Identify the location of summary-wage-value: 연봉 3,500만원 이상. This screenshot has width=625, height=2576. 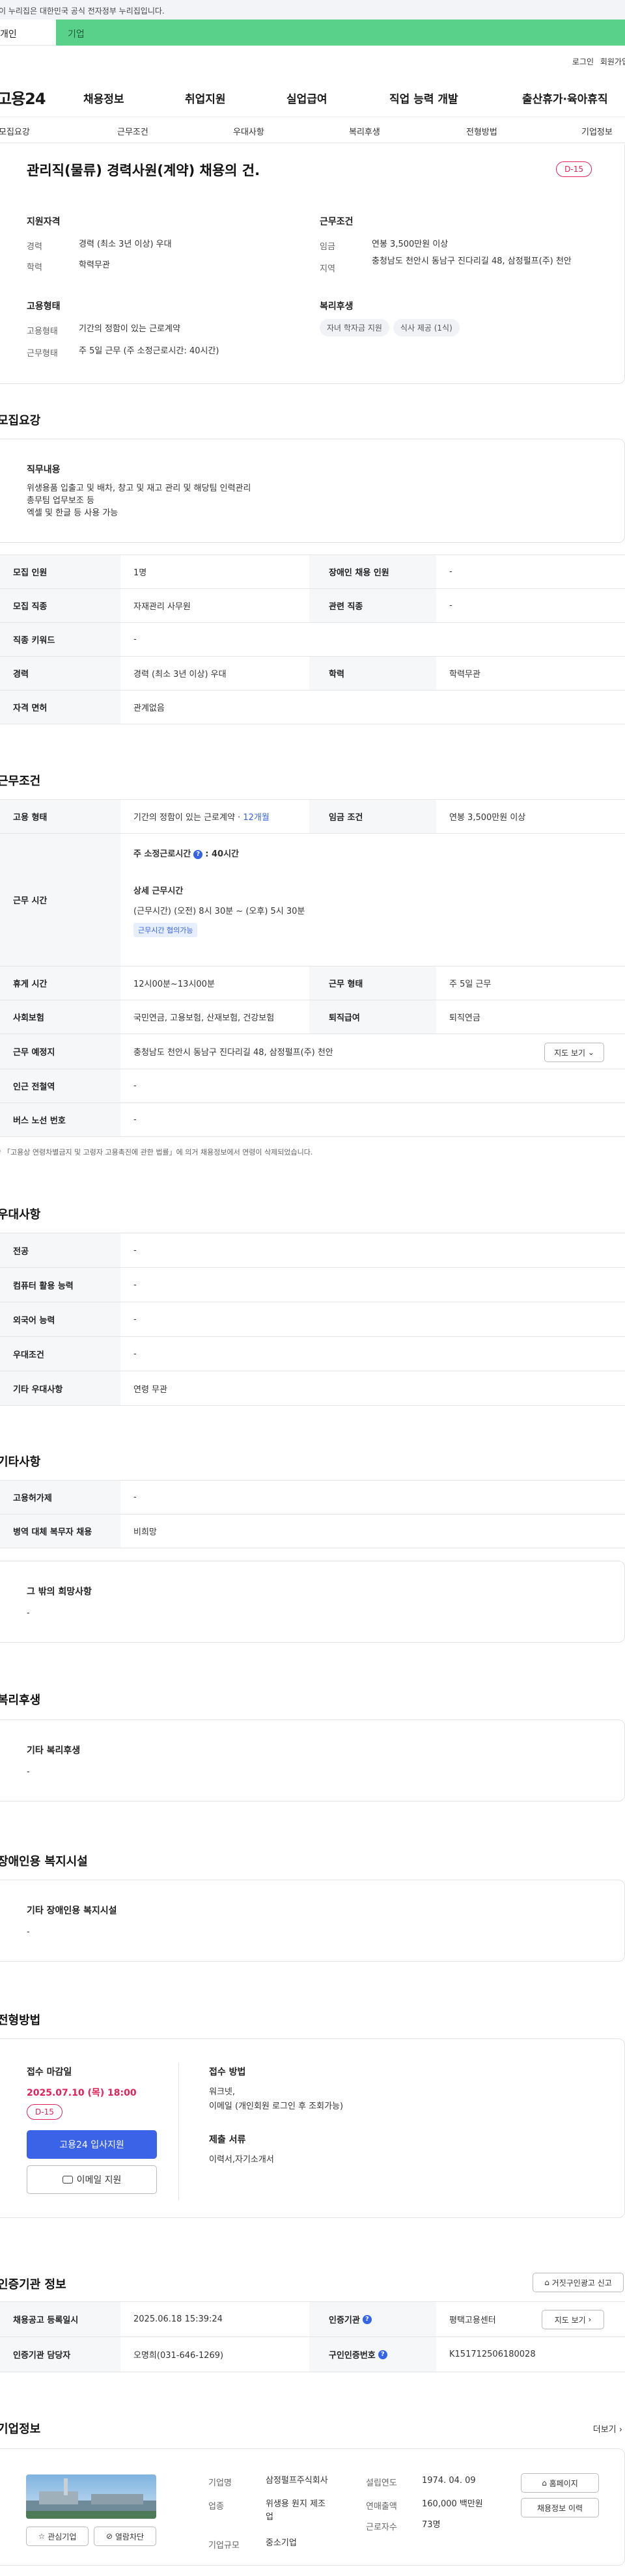
(410, 245).